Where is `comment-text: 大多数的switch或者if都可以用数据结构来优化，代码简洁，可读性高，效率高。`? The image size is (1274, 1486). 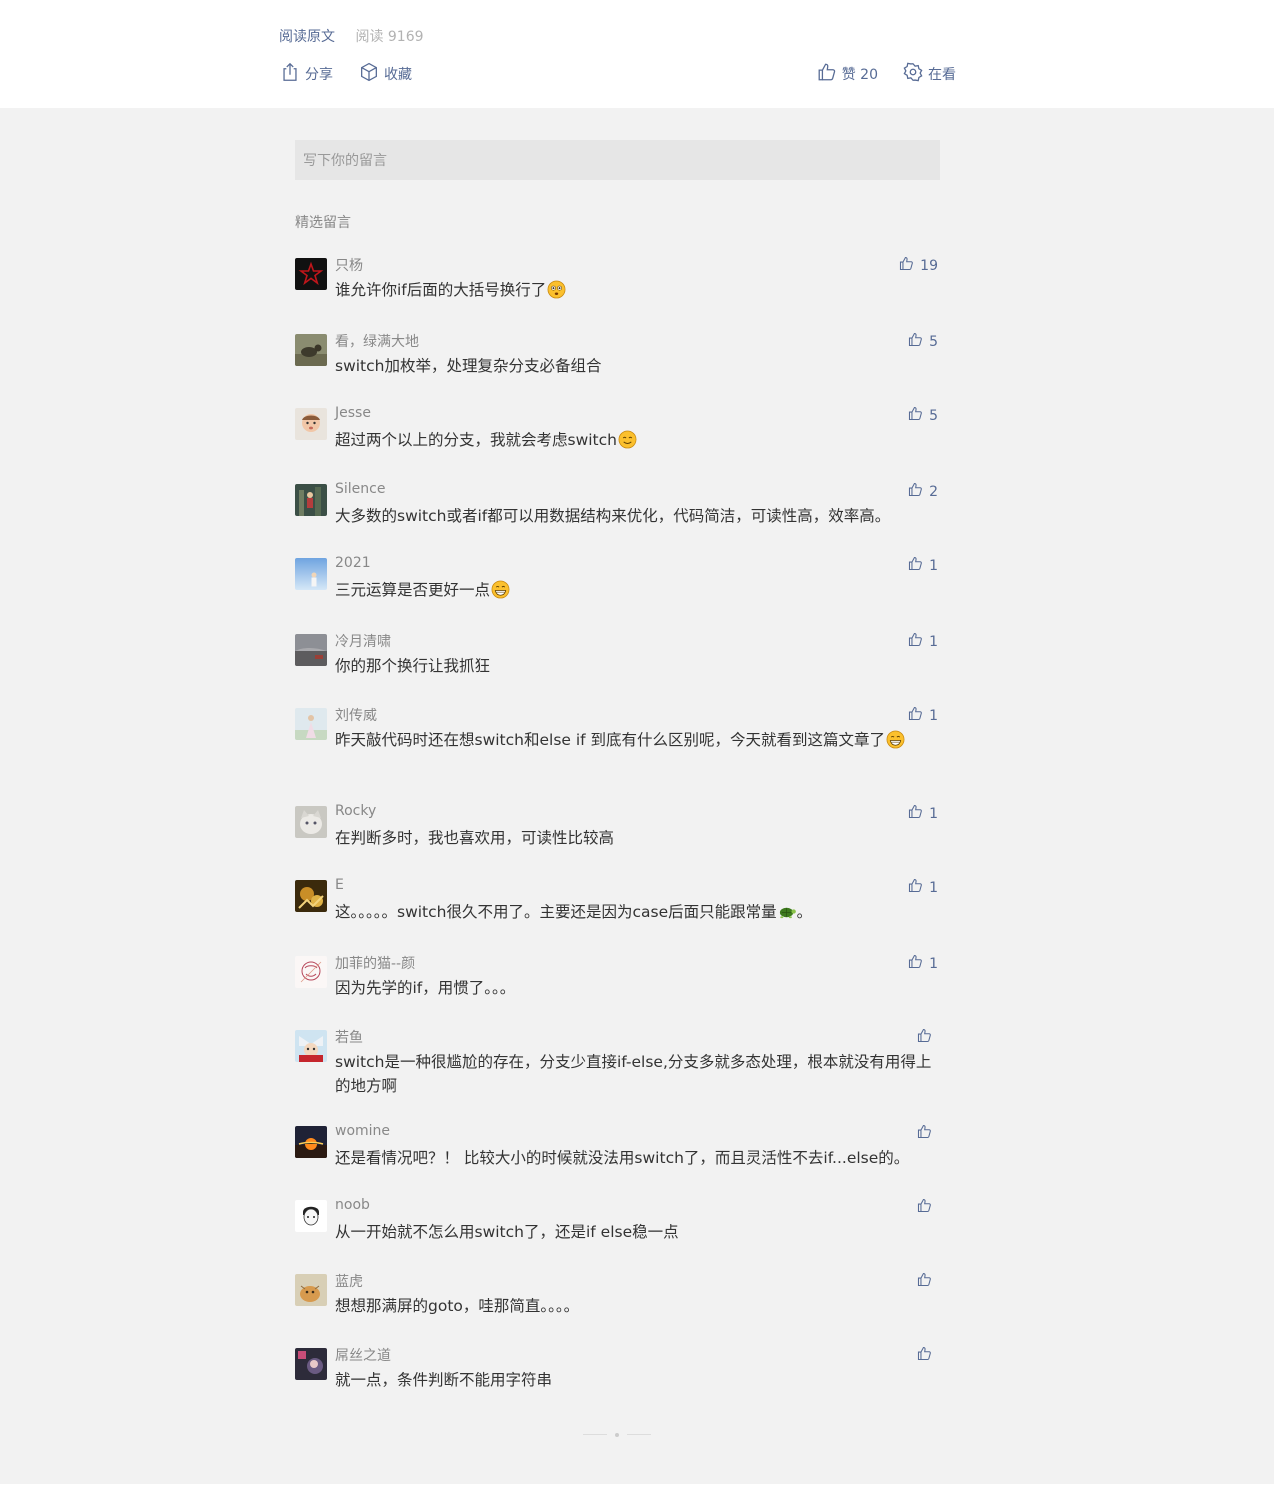 comment-text: 大多数的switch或者if都可以用数据结构来优化，代码简洁，可读性高，效率高。 is located at coordinates (637, 516).